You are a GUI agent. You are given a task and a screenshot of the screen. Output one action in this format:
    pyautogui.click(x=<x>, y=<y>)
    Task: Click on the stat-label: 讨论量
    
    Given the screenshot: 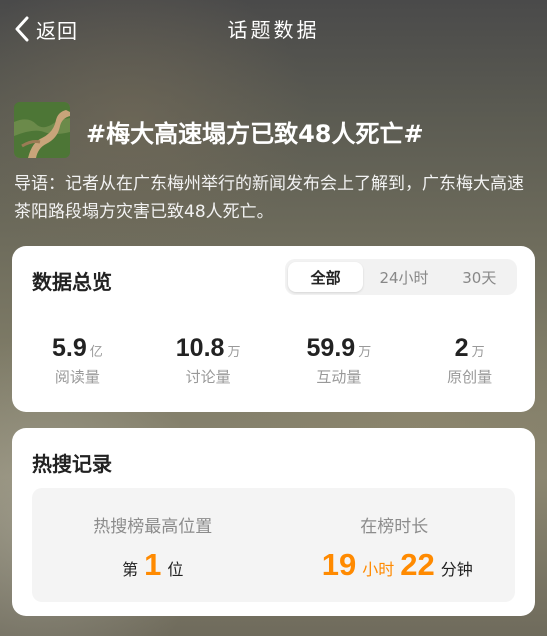 What is the action you would take?
    pyautogui.click(x=208, y=377)
    